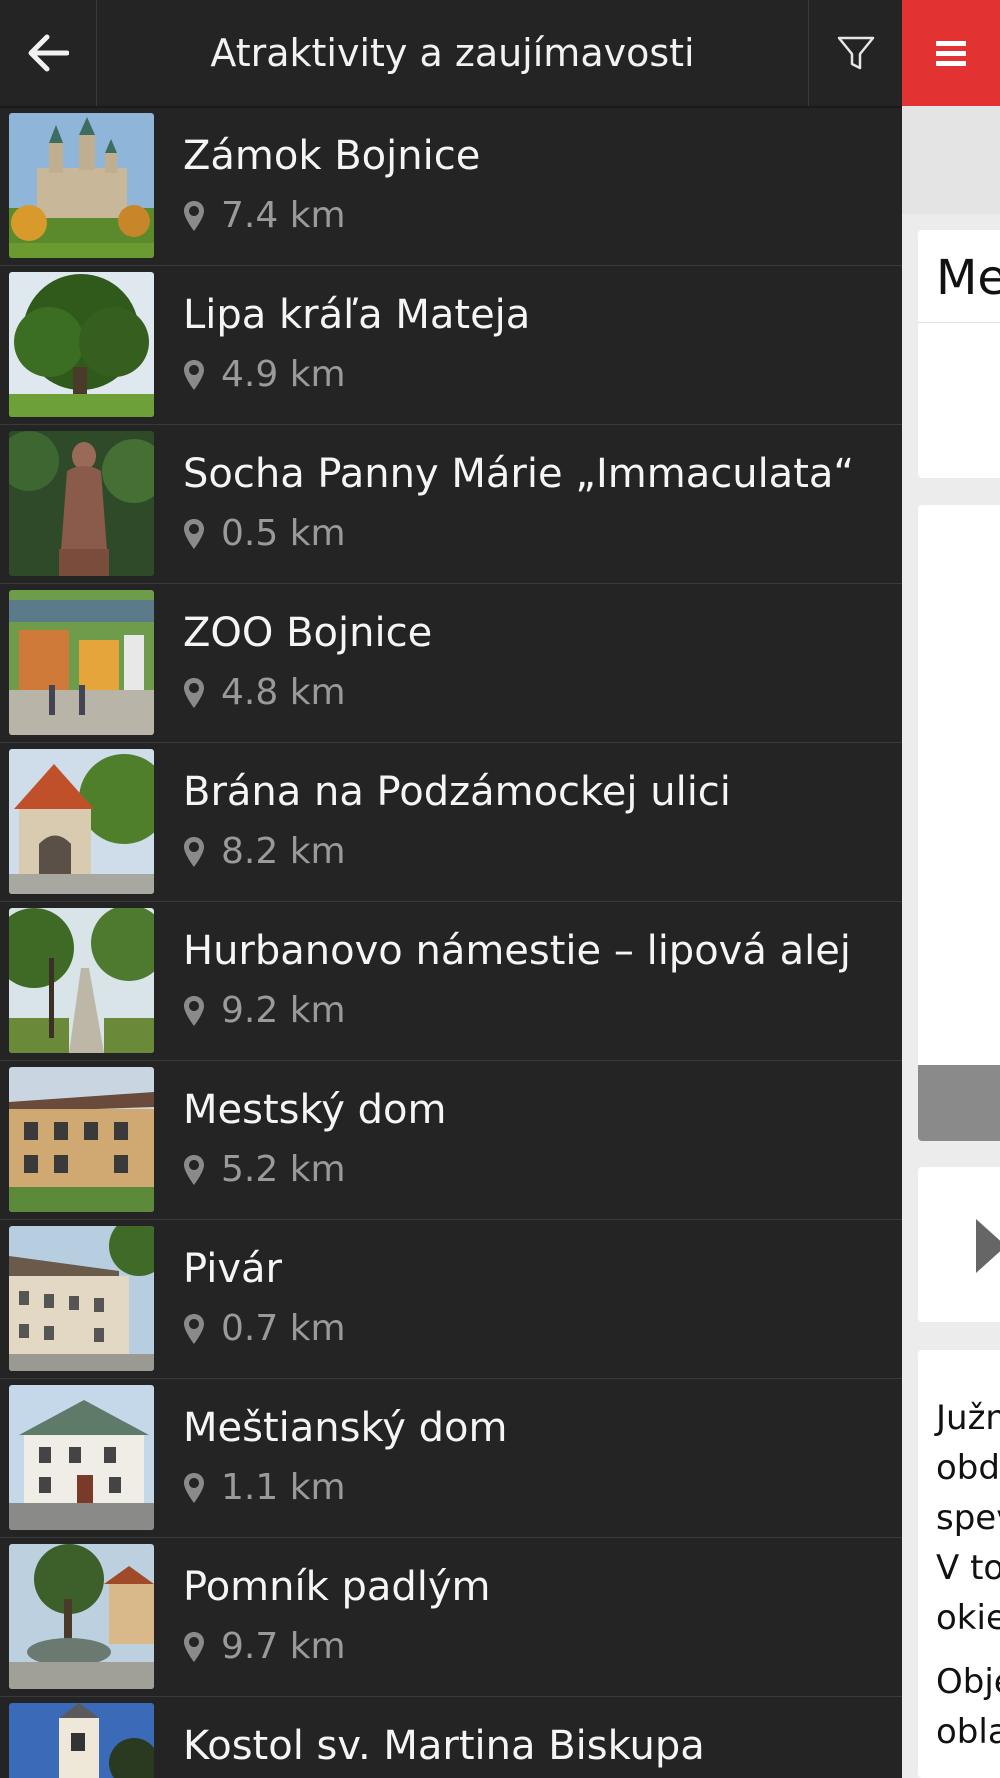 Image resolution: width=1000 pixels, height=1778 pixels. I want to click on distance-value: 5.2 km, so click(283, 1169).